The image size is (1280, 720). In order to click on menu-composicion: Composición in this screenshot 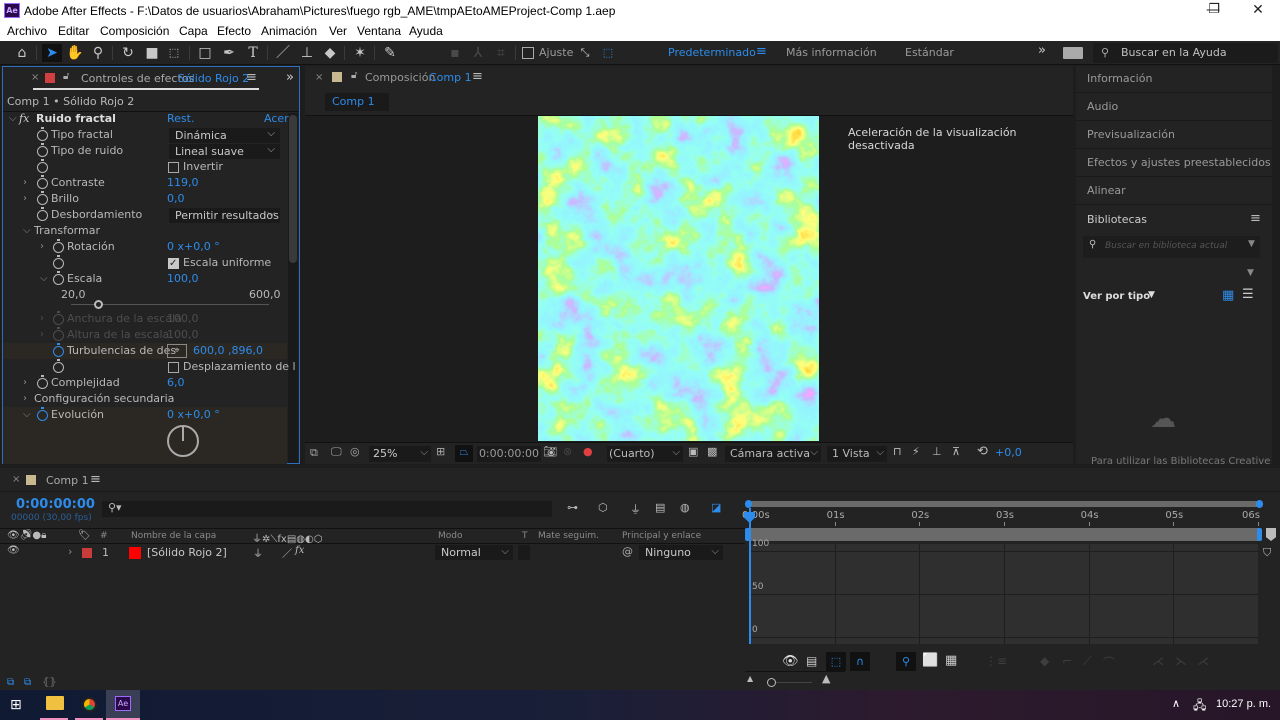, I will do `click(134, 31)`.